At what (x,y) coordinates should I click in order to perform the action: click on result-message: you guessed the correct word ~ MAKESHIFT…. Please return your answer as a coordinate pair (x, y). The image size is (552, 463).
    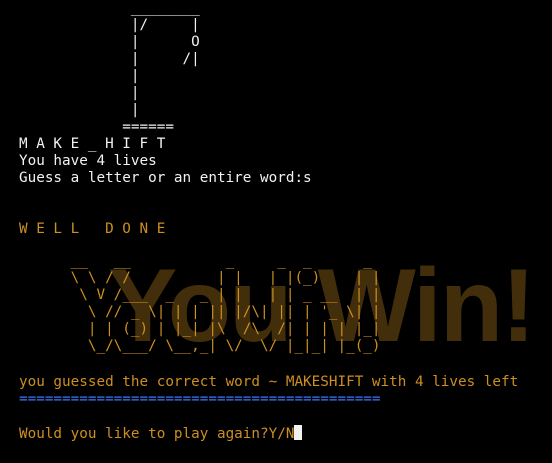
    Looking at the image, I should click on (269, 382).